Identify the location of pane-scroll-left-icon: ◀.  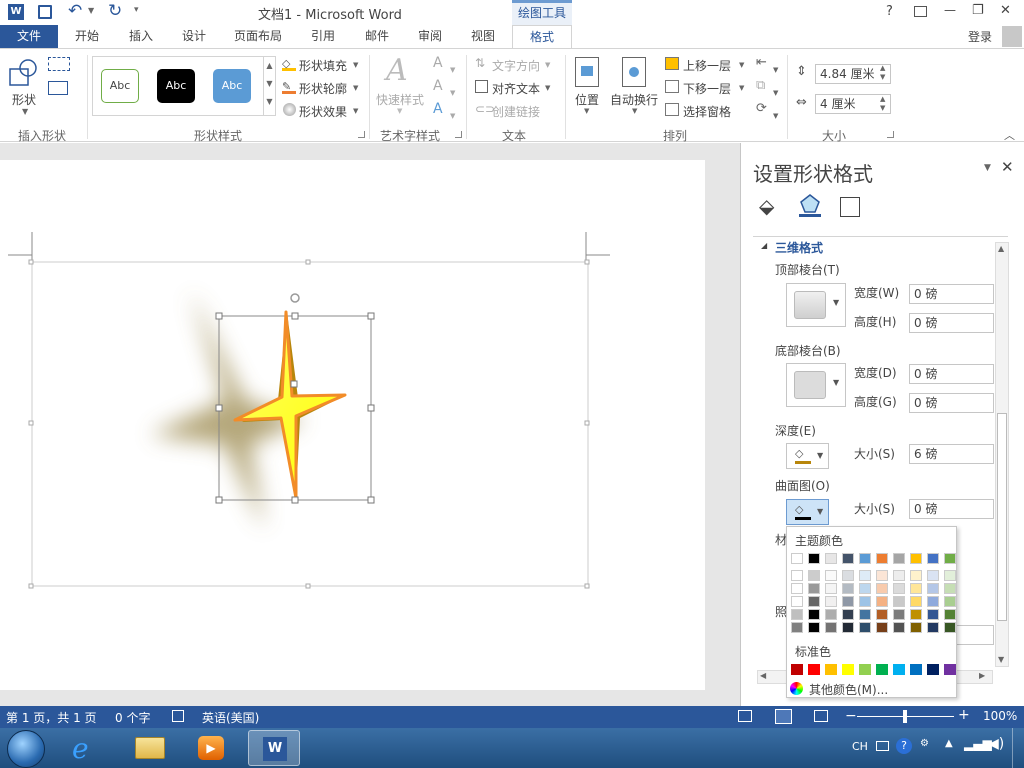
(763, 675).